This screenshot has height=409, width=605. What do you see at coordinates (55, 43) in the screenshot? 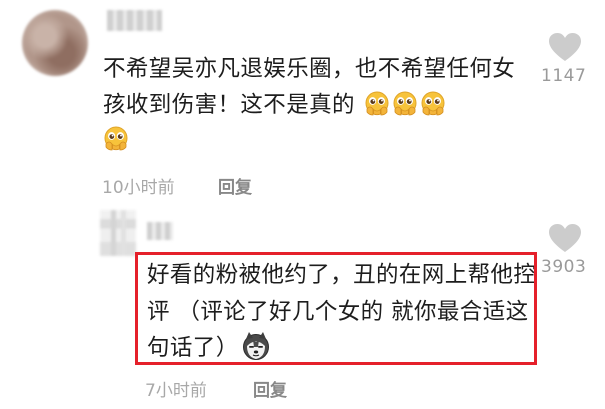
I see `commenter-avatar` at bounding box center [55, 43].